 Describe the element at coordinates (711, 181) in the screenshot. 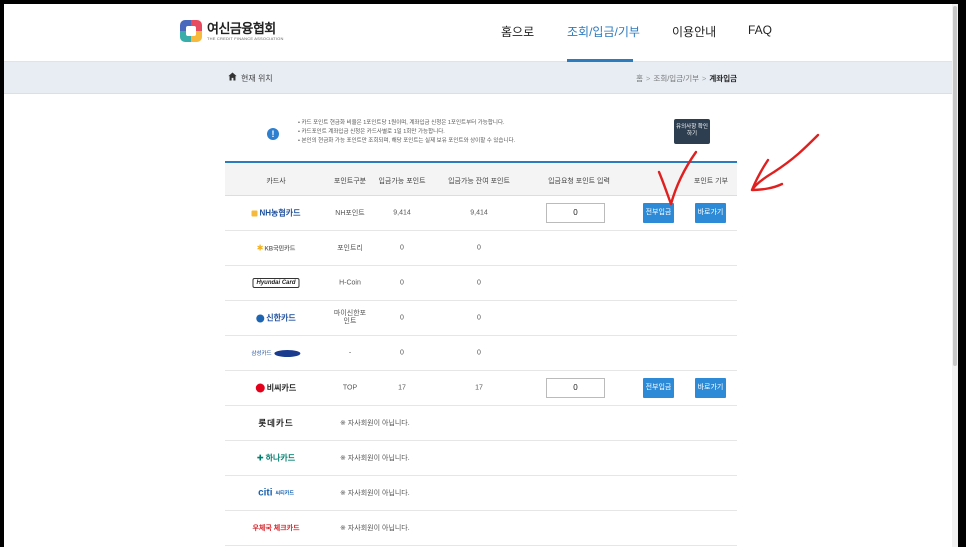

I see `th-donate: 포인트 기부` at that location.